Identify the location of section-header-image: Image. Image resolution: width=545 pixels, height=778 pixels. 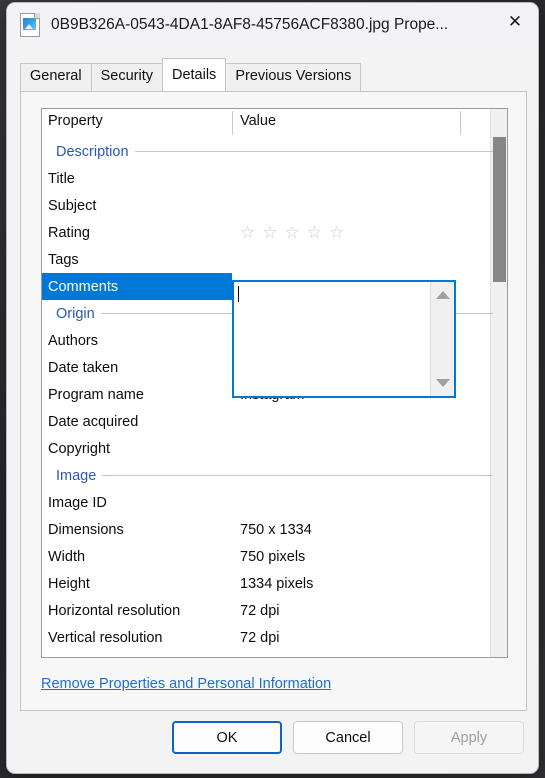
(274, 475).